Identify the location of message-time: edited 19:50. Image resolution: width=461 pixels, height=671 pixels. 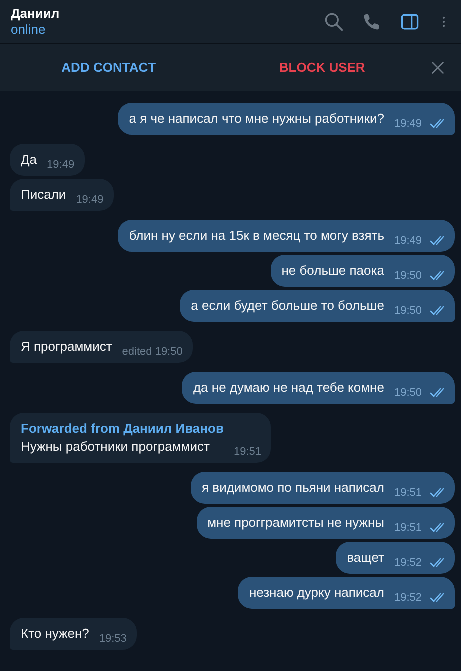
(152, 352).